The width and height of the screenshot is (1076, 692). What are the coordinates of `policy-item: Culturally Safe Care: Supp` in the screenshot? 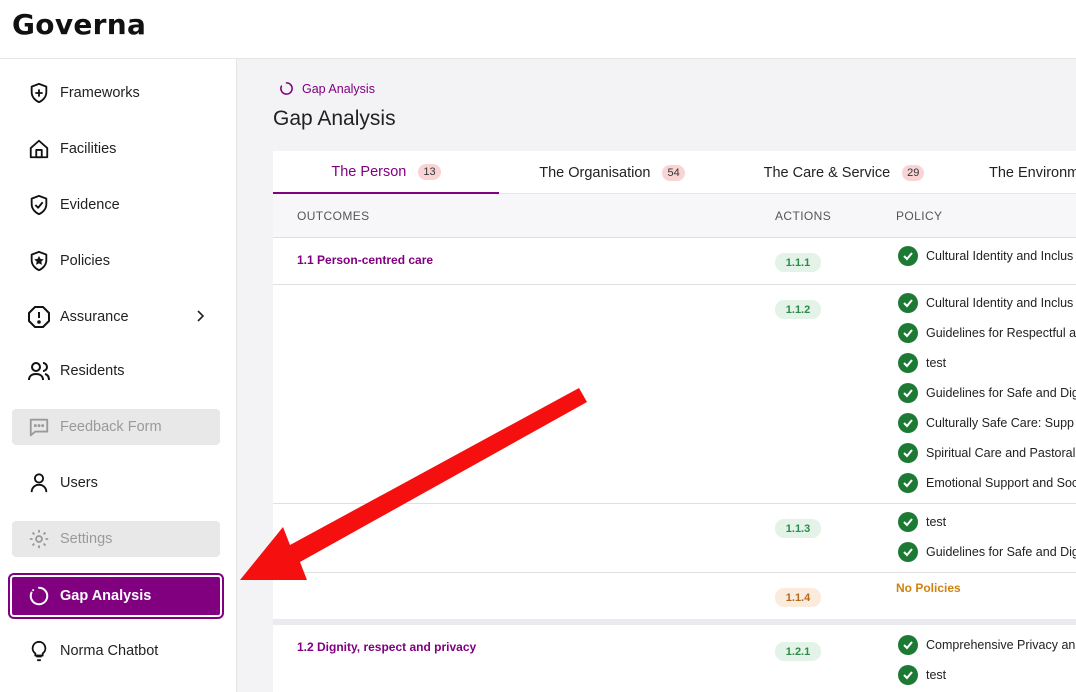 It's located at (986, 423).